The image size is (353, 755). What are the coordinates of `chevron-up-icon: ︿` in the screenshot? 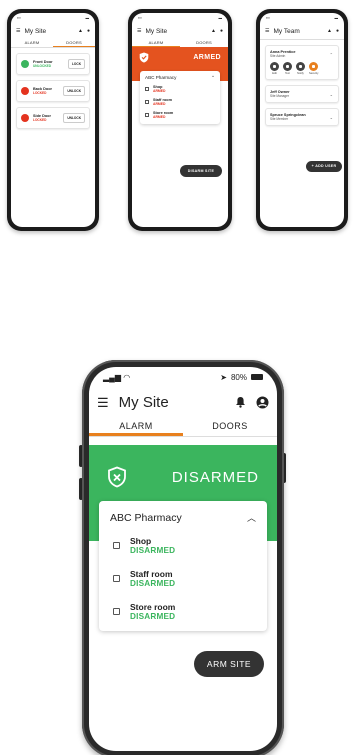 It's located at (251, 517).